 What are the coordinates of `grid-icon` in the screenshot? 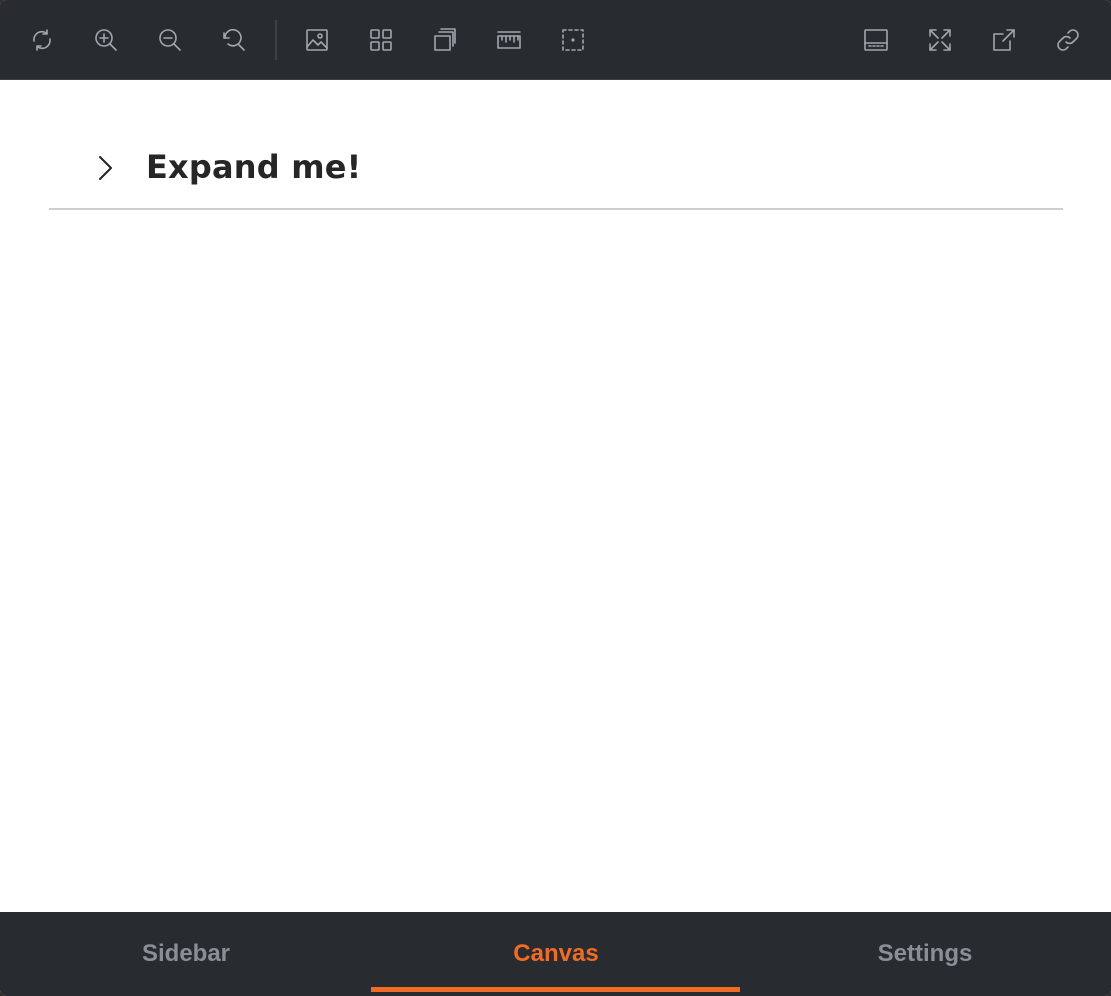 It's located at (381, 40).